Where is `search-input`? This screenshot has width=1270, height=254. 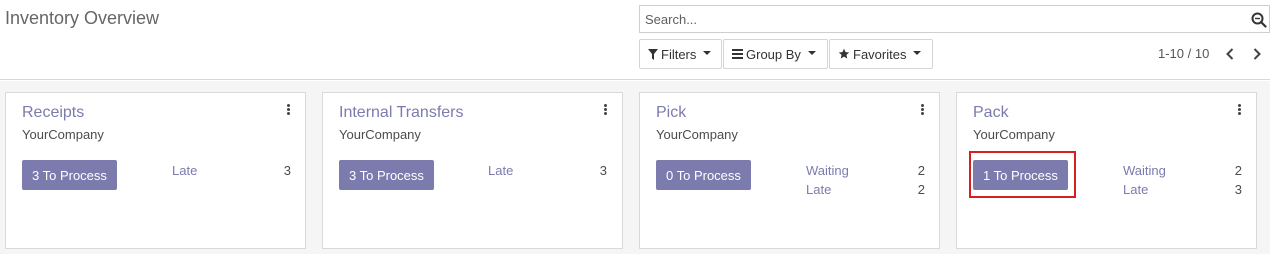 search-input is located at coordinates (935, 19).